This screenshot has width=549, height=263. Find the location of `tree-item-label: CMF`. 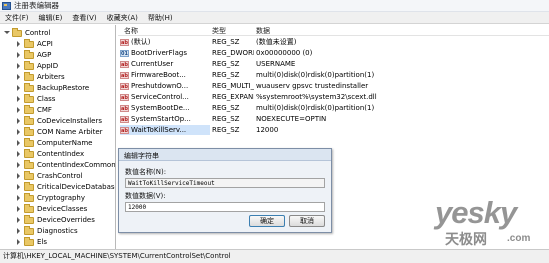

tree-item-label: CMF is located at coordinates (44, 110).